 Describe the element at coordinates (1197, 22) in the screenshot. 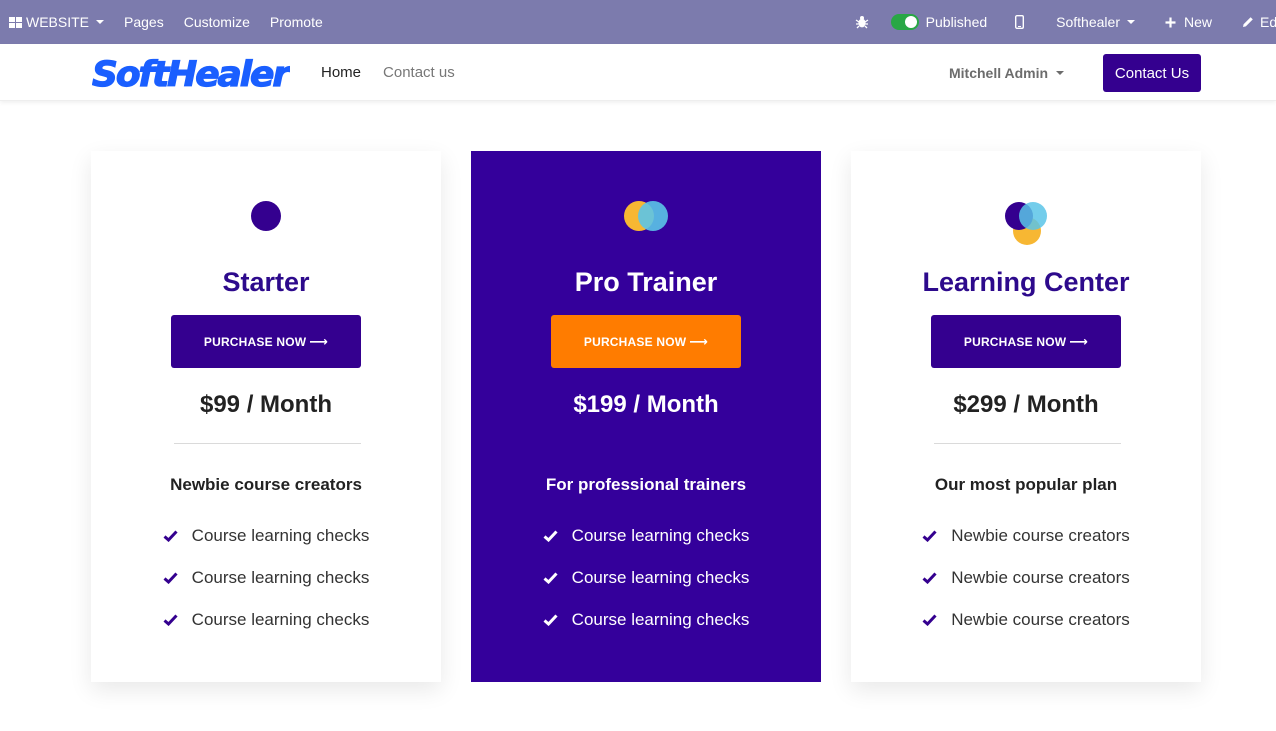

I see `new-label: New` at that location.